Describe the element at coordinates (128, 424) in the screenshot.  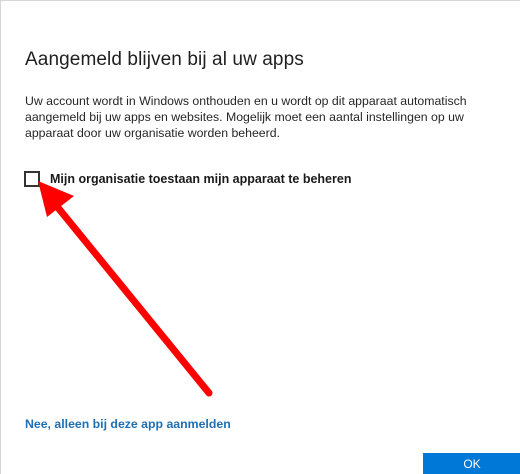
I see `sign-in-this-app-only-link: Nee, alleen bij deze app aanmelden` at that location.